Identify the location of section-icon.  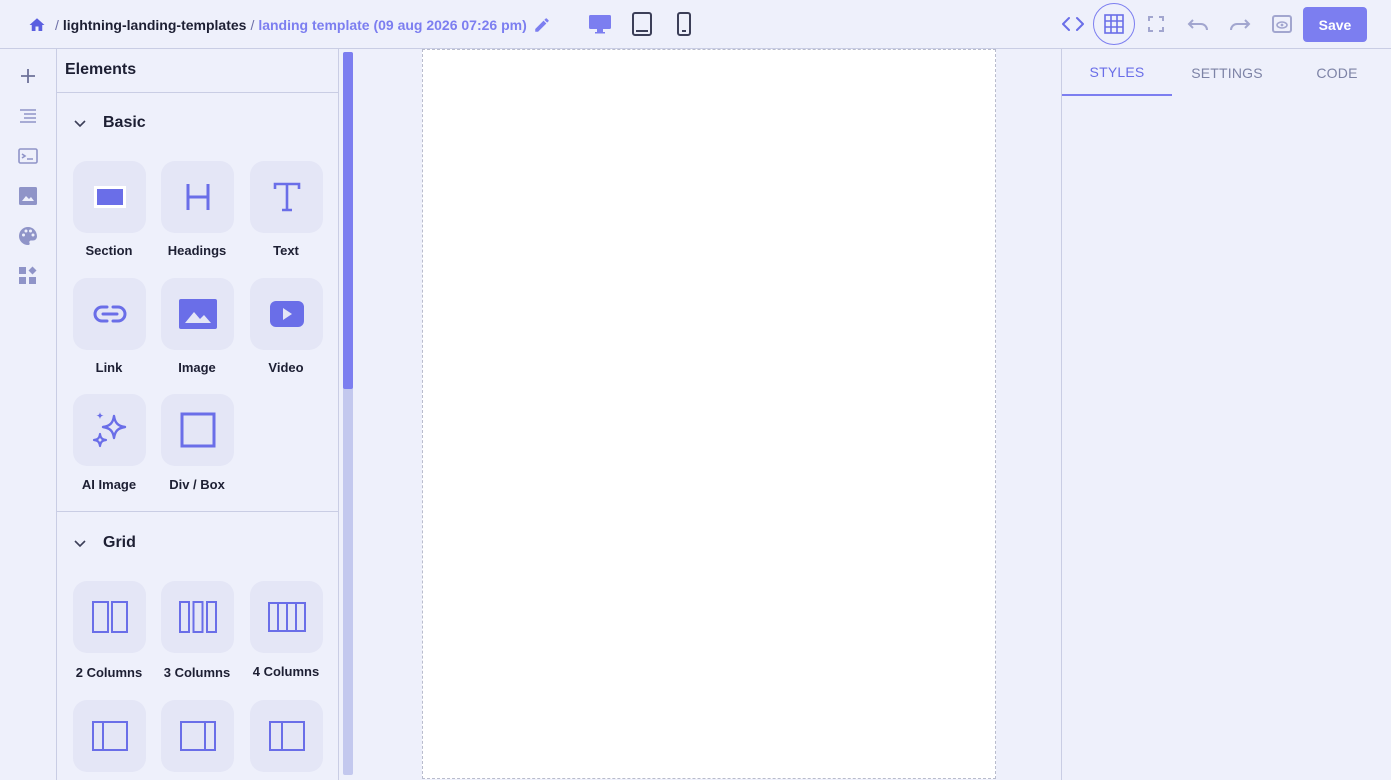
(109, 197).